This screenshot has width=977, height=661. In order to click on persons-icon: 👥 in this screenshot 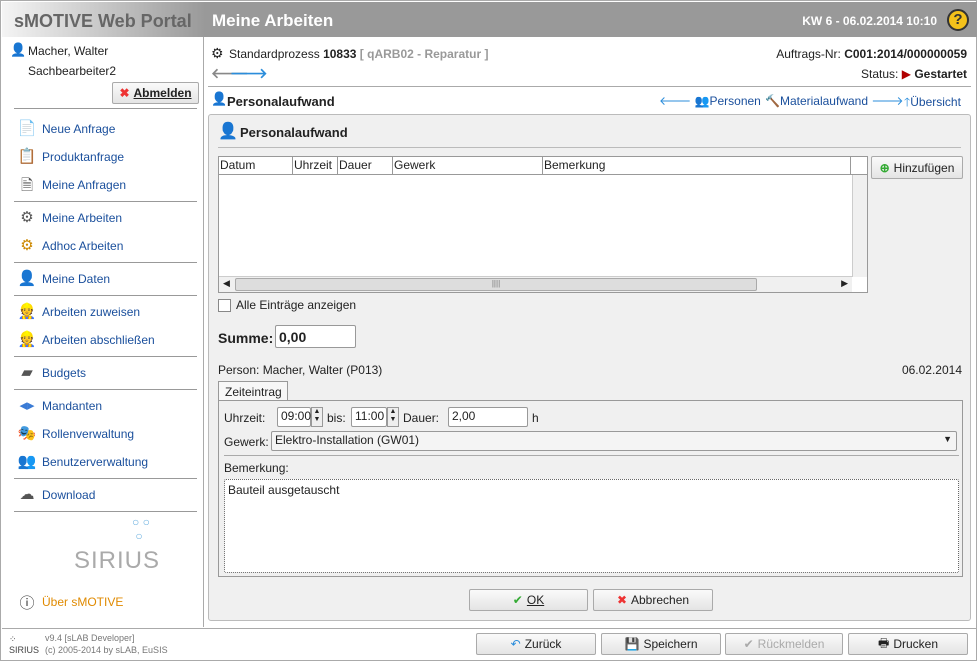, I will do `click(702, 101)`.